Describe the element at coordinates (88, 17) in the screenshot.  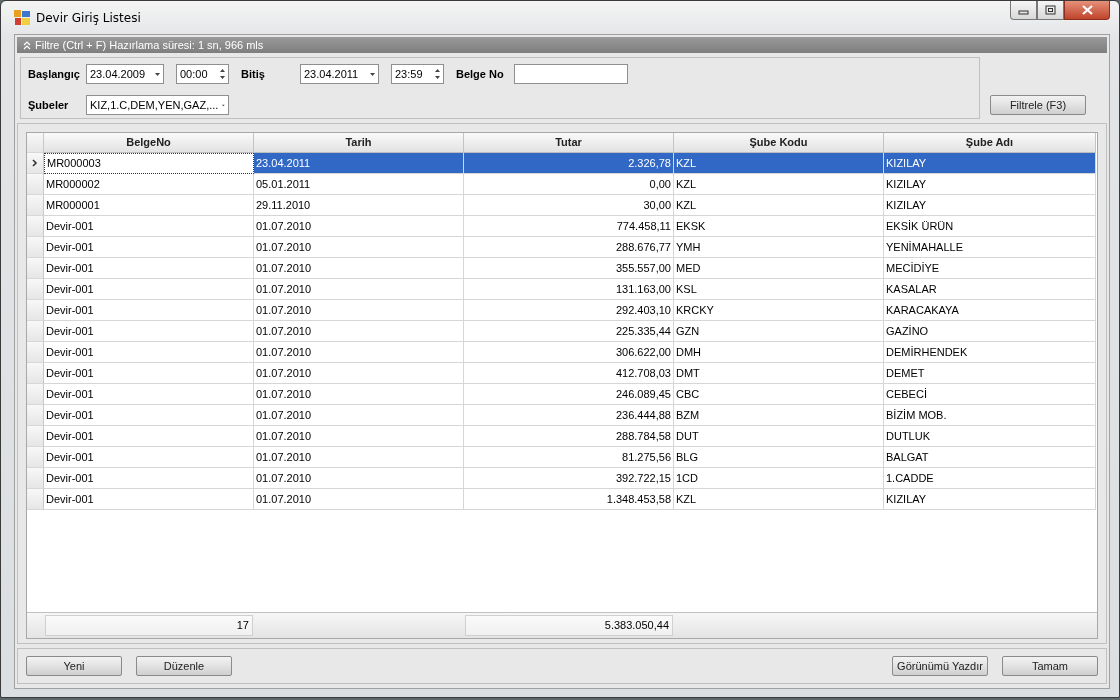
I see `window-title: Devir Giriş Listesi` at that location.